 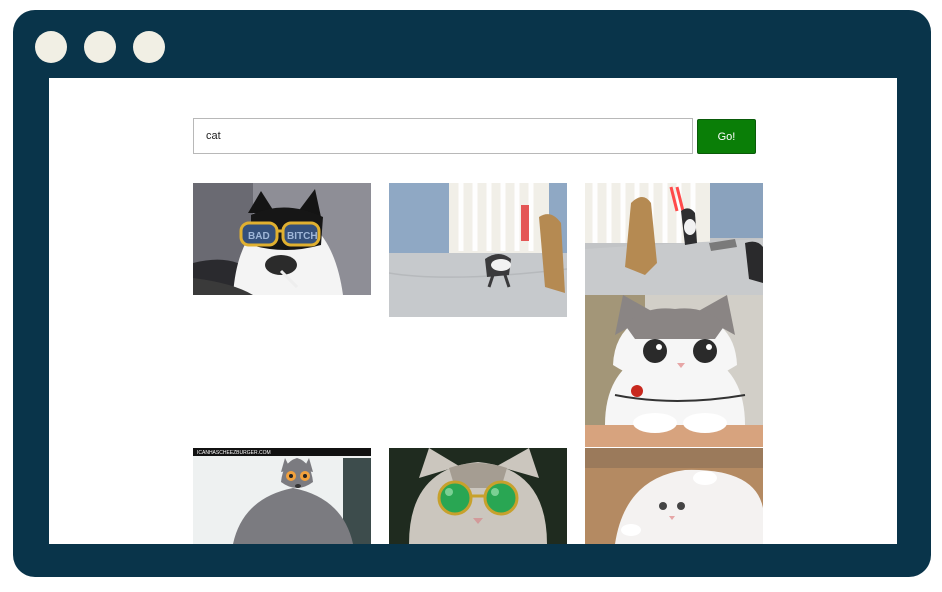 I want to click on cat-with-sunglasses-icon: BAD BITCH, so click(x=282, y=239).